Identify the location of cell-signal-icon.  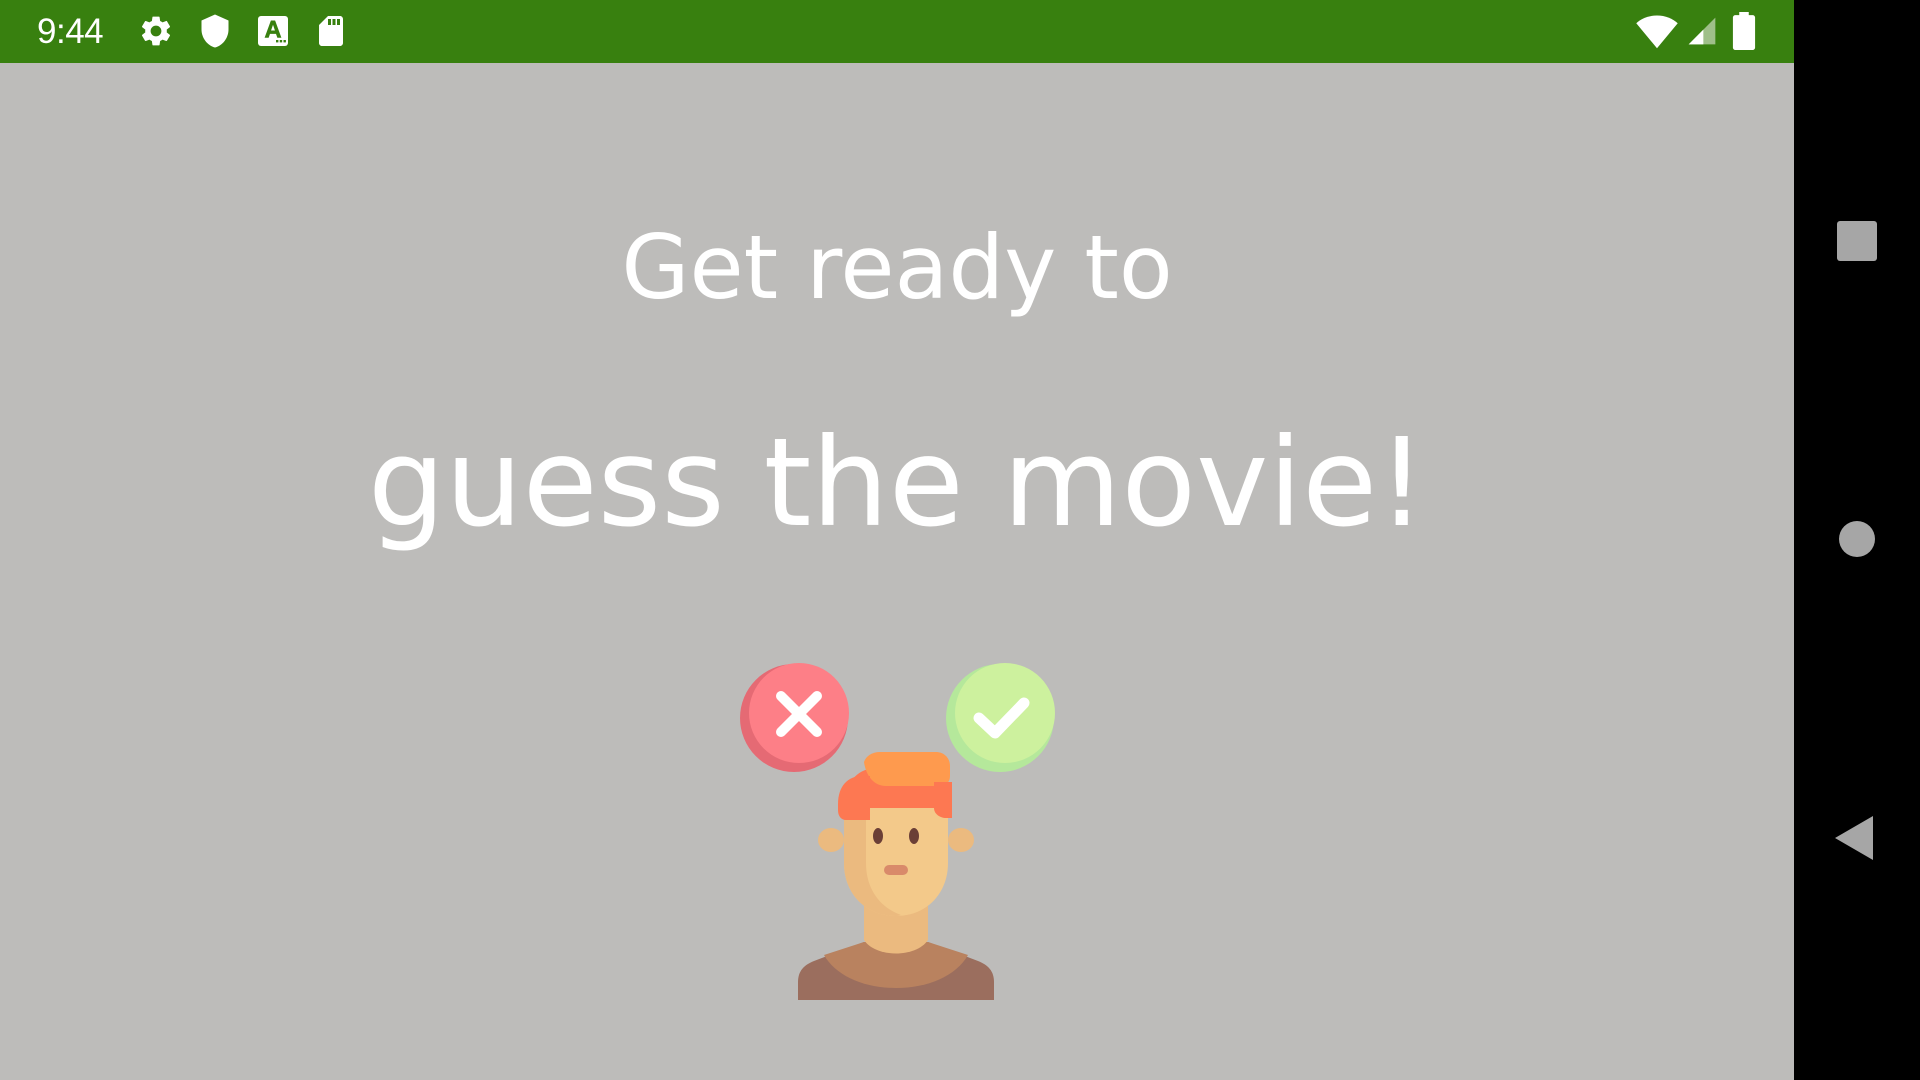
(1702, 31).